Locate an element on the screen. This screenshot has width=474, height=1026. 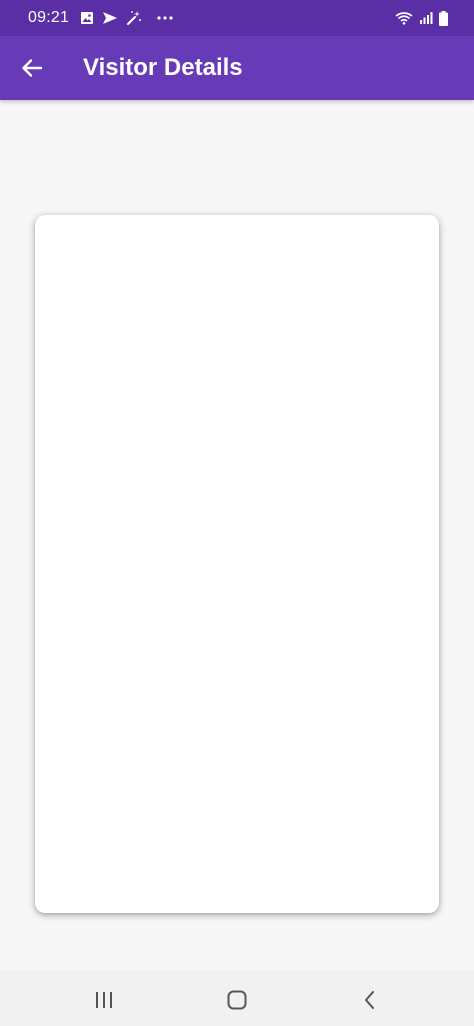
arrow-left-icon is located at coordinates (32, 68).